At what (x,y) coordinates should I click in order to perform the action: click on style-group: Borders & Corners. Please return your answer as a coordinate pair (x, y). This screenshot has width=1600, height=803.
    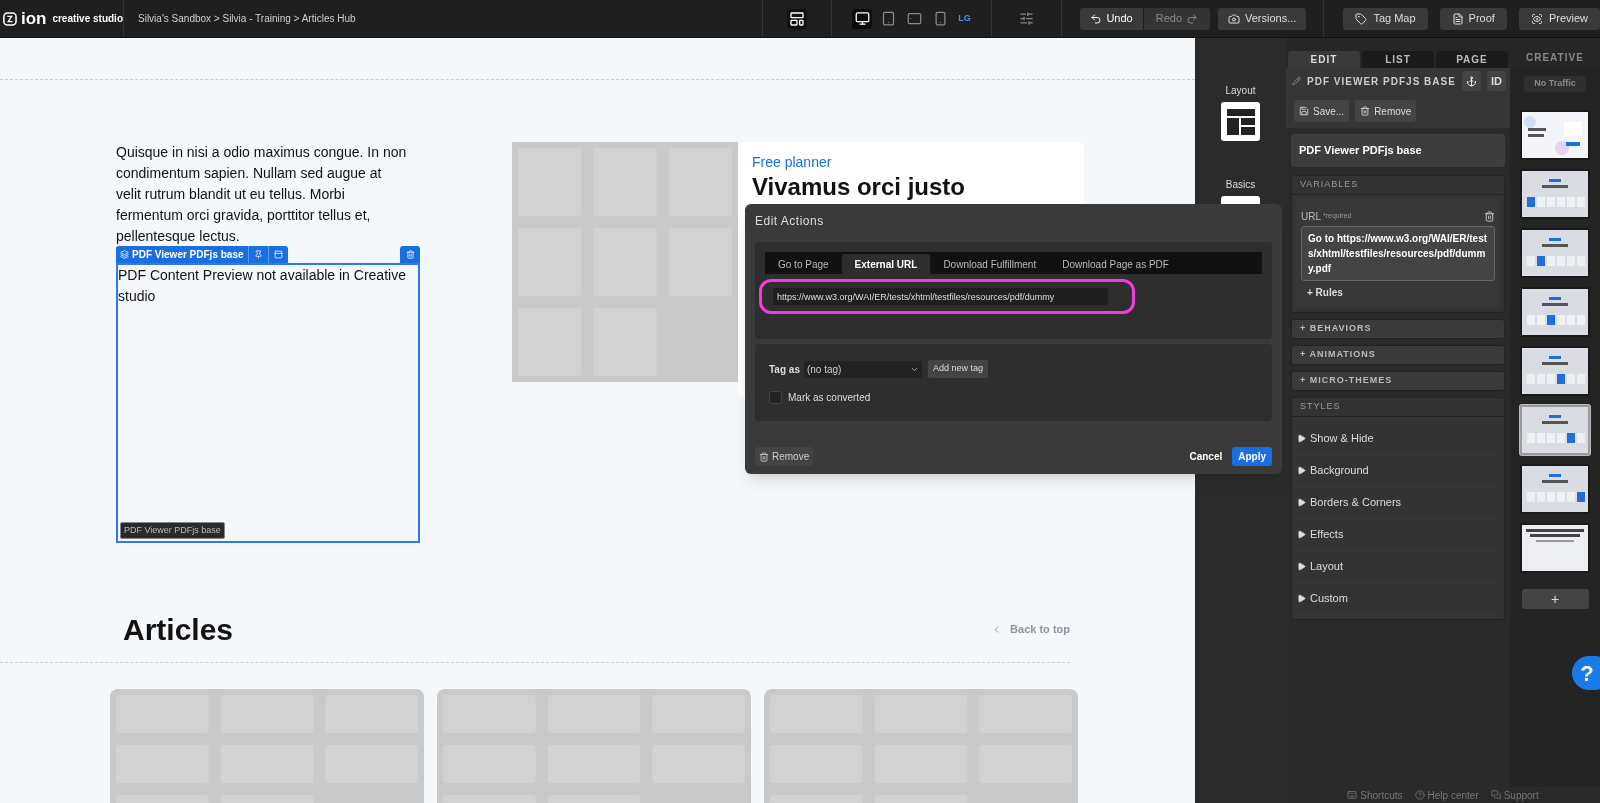
    Looking at the image, I should click on (1398, 503).